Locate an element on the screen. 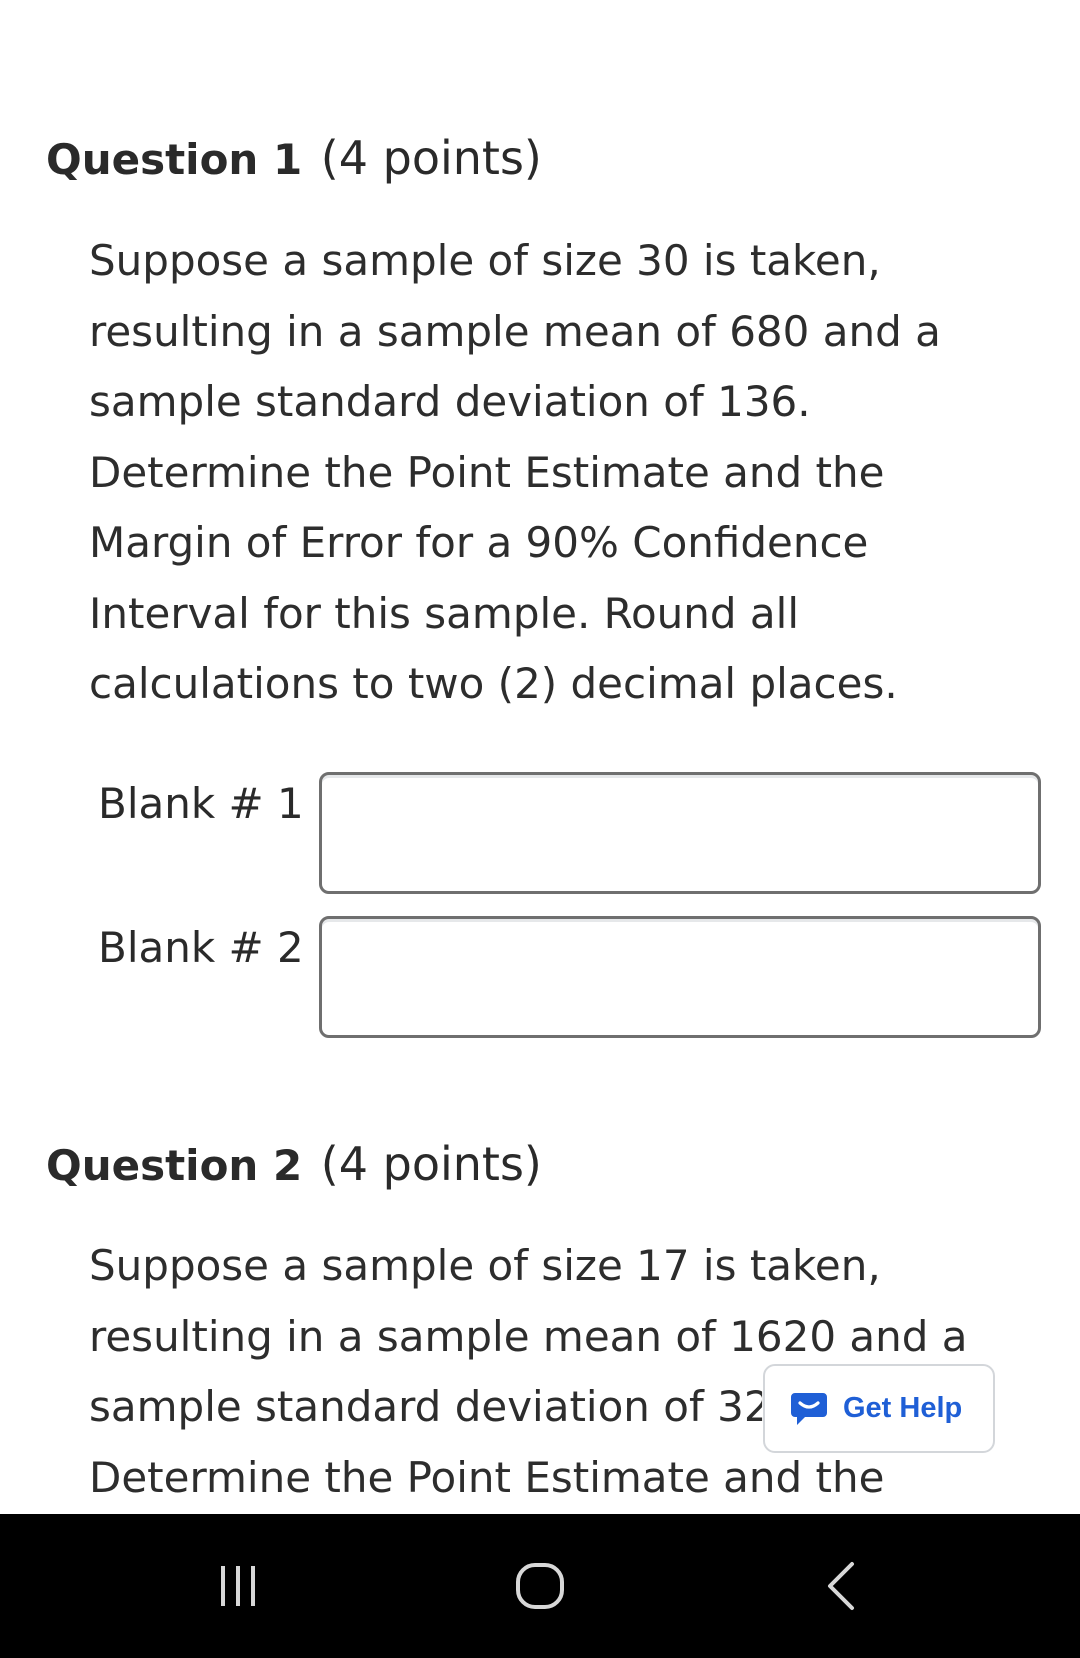  question-2-text-line: Determine the Point Estimate and the is located at coordinates (487, 1477).